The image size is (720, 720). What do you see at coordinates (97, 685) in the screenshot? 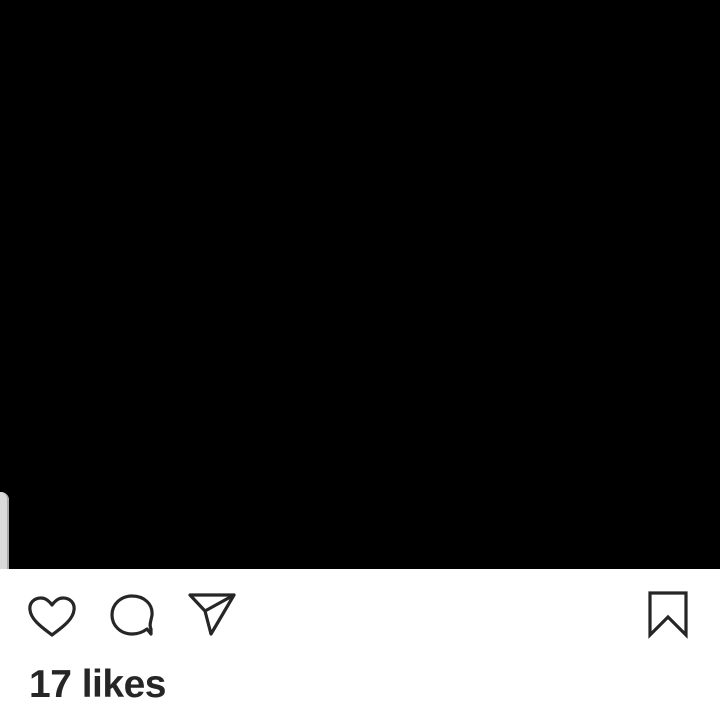
I see `likes-count: 17 likes` at bounding box center [97, 685].